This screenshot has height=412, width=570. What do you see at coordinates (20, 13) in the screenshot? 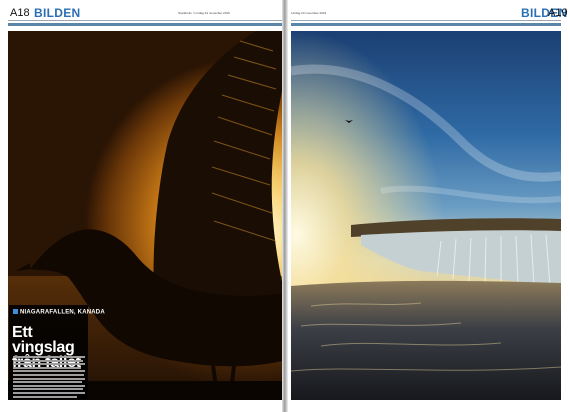
I see `page-number-left: A18` at bounding box center [20, 13].